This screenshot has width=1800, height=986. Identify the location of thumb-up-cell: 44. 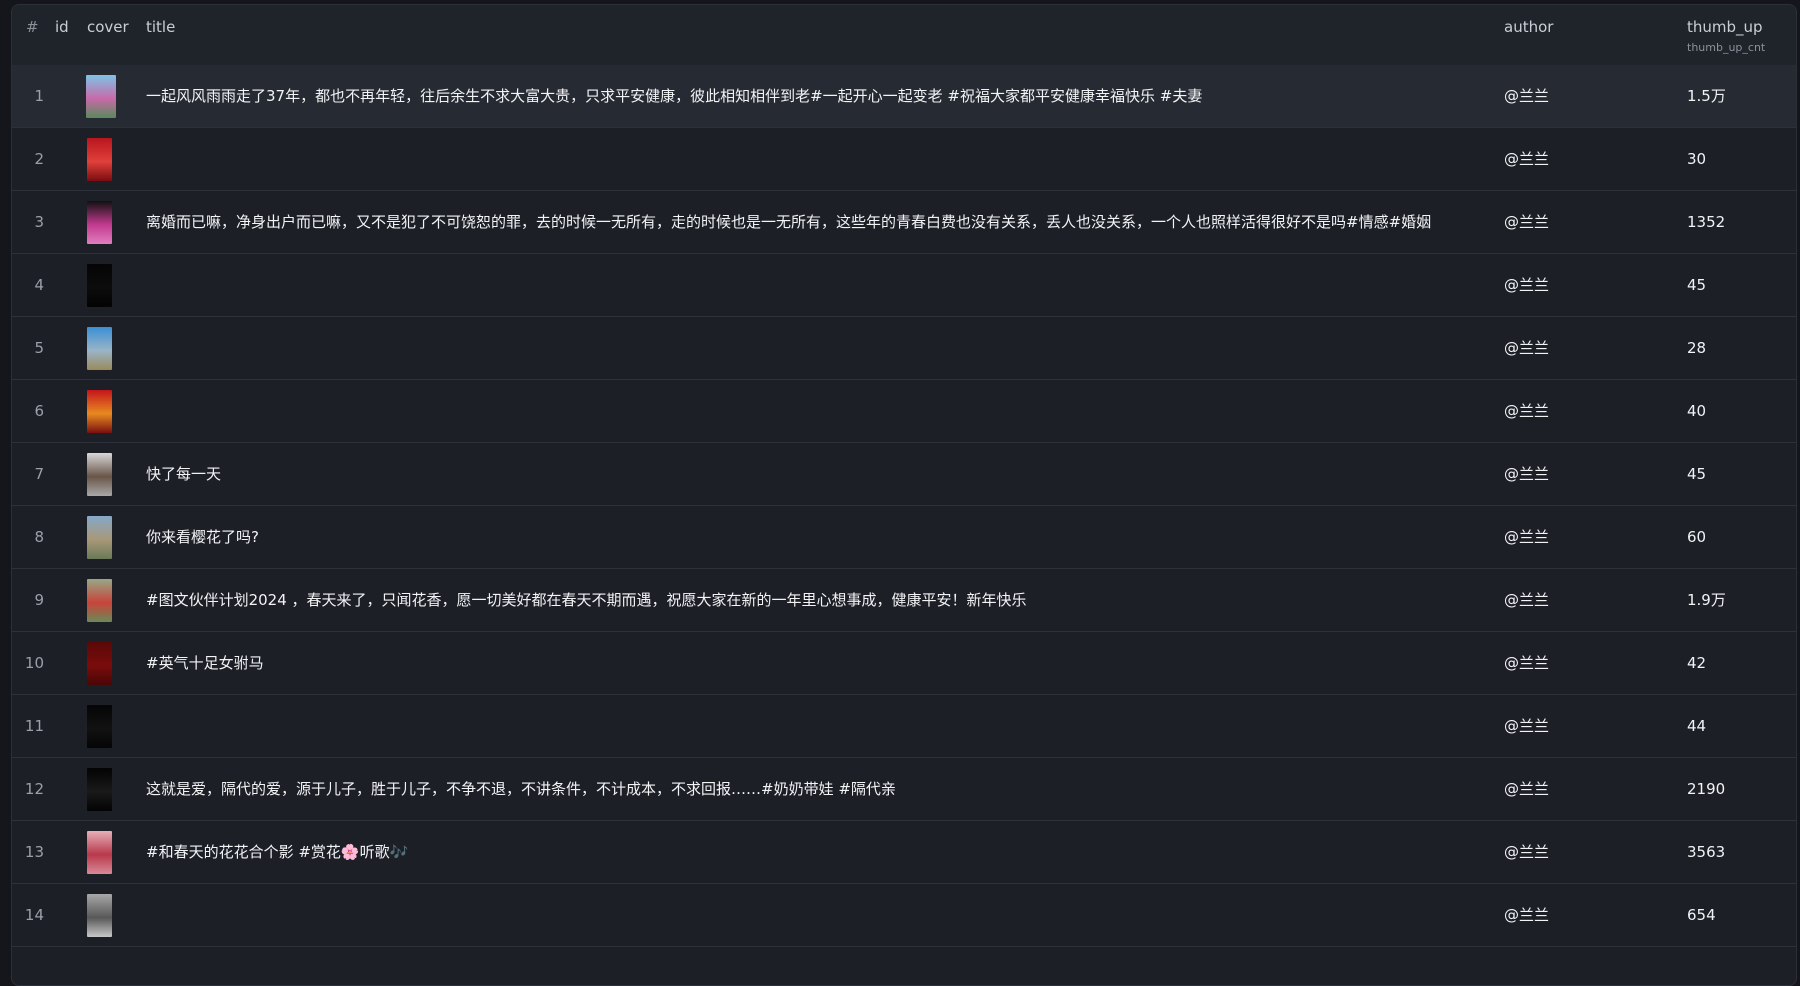
(1697, 726).